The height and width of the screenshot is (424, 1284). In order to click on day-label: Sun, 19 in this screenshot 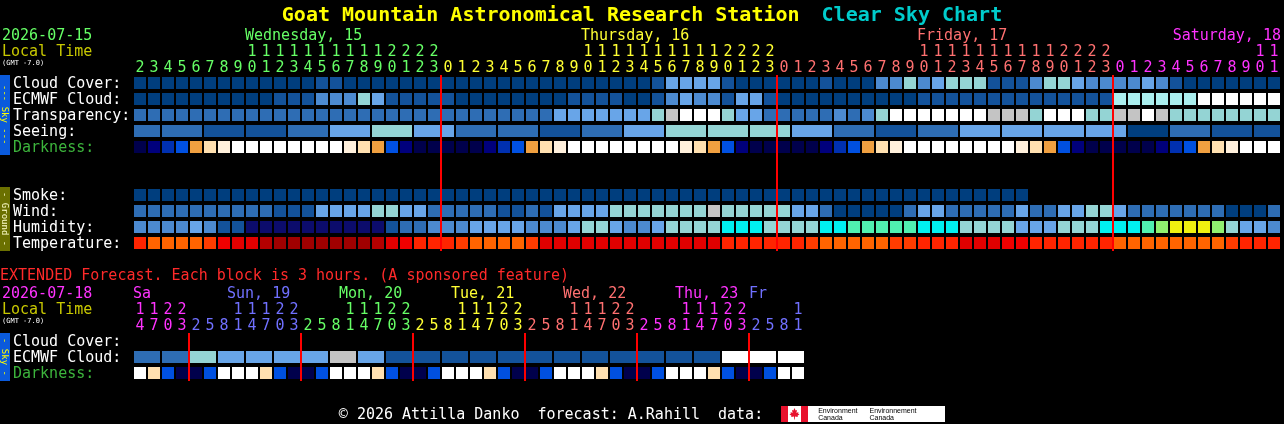, I will do `click(259, 293)`.